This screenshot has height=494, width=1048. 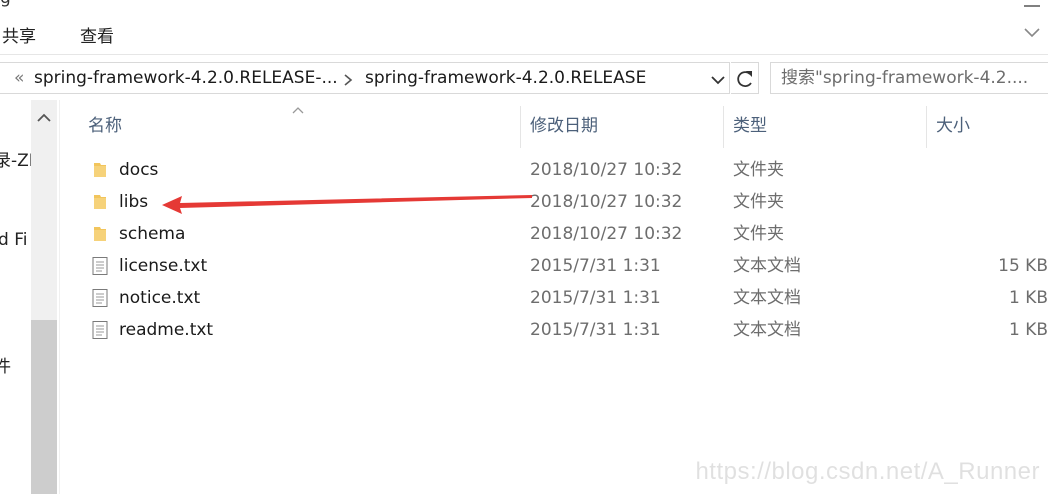 I want to click on nav-item-fragment: 件, so click(x=5, y=364).